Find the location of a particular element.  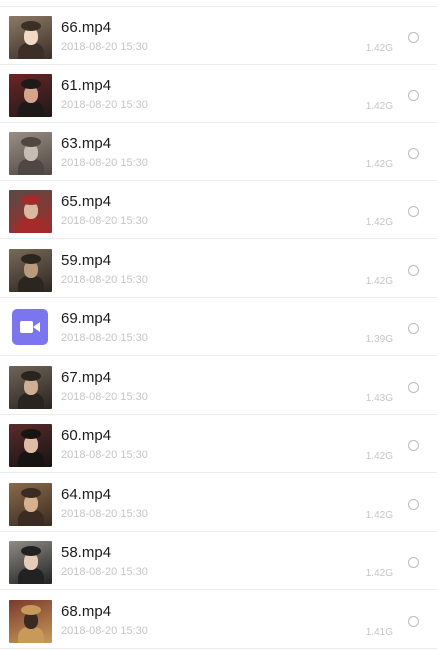

file-row: 63.mp4 2018-08-20 15:30 1.42G is located at coordinates (218, 152).